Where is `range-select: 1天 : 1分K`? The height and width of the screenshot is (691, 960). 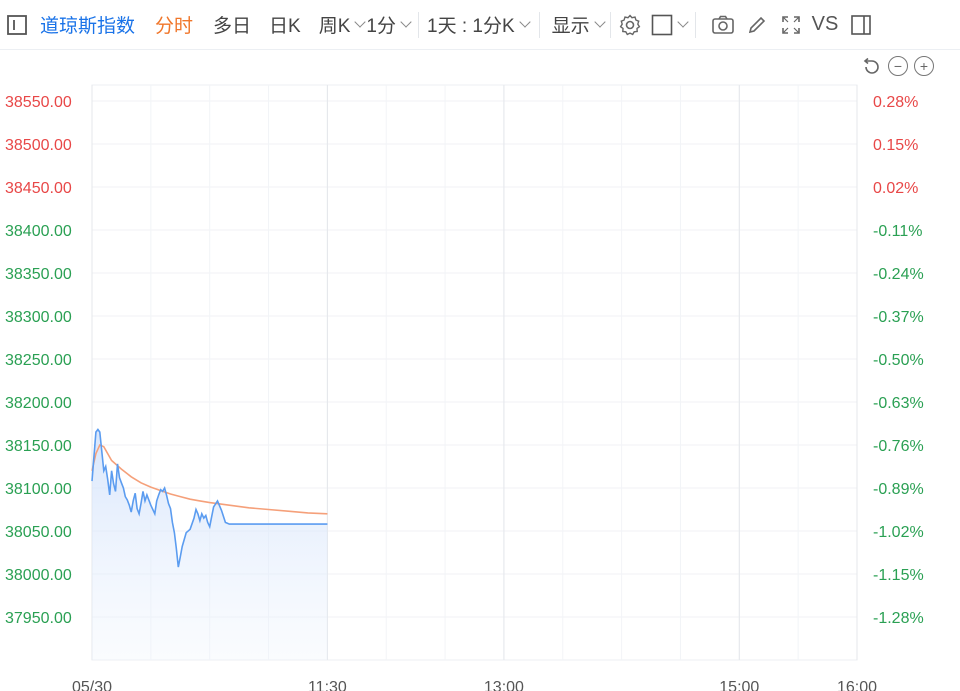
range-select: 1天 : 1分K is located at coordinates (479, 25).